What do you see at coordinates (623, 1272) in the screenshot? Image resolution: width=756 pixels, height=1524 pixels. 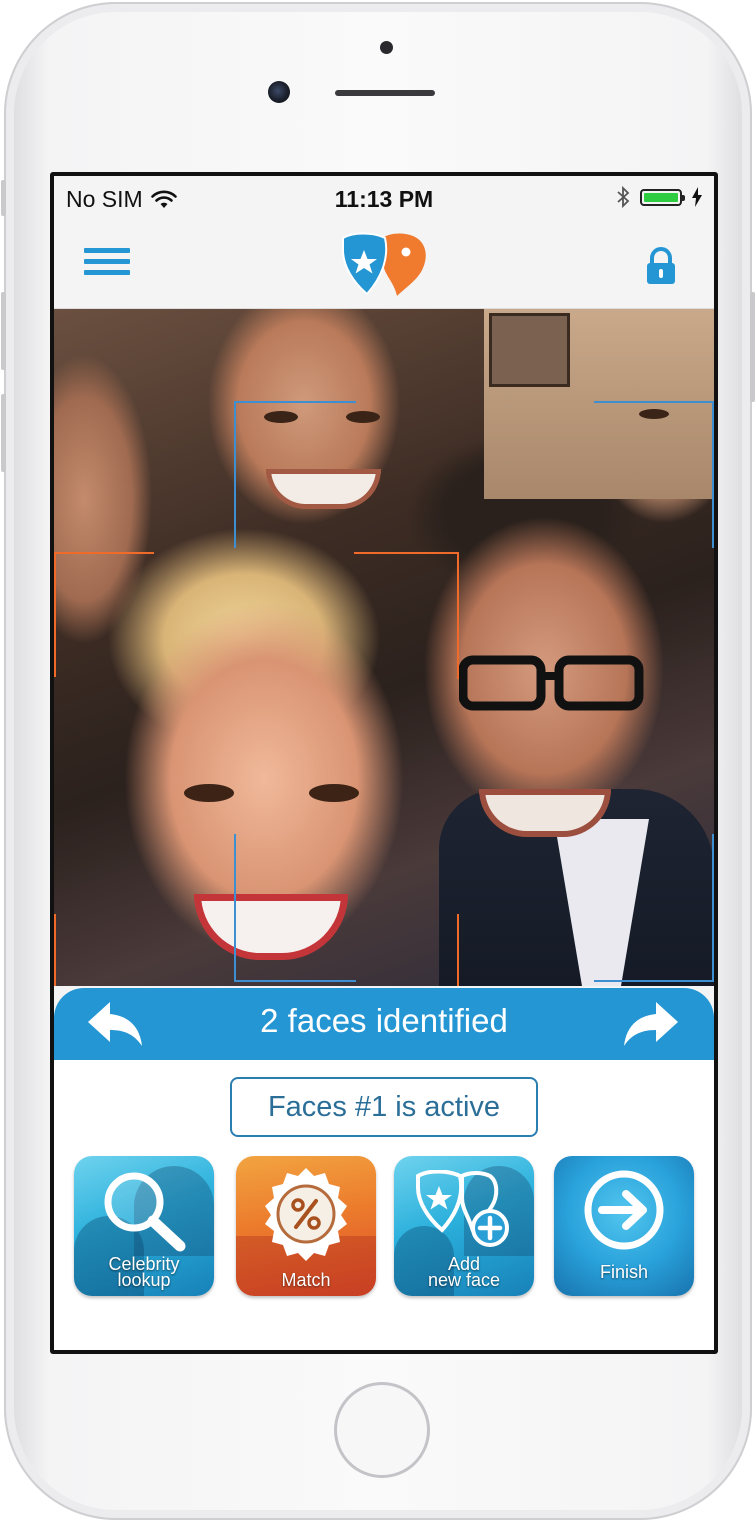 I see `finish-label: Finish` at bounding box center [623, 1272].